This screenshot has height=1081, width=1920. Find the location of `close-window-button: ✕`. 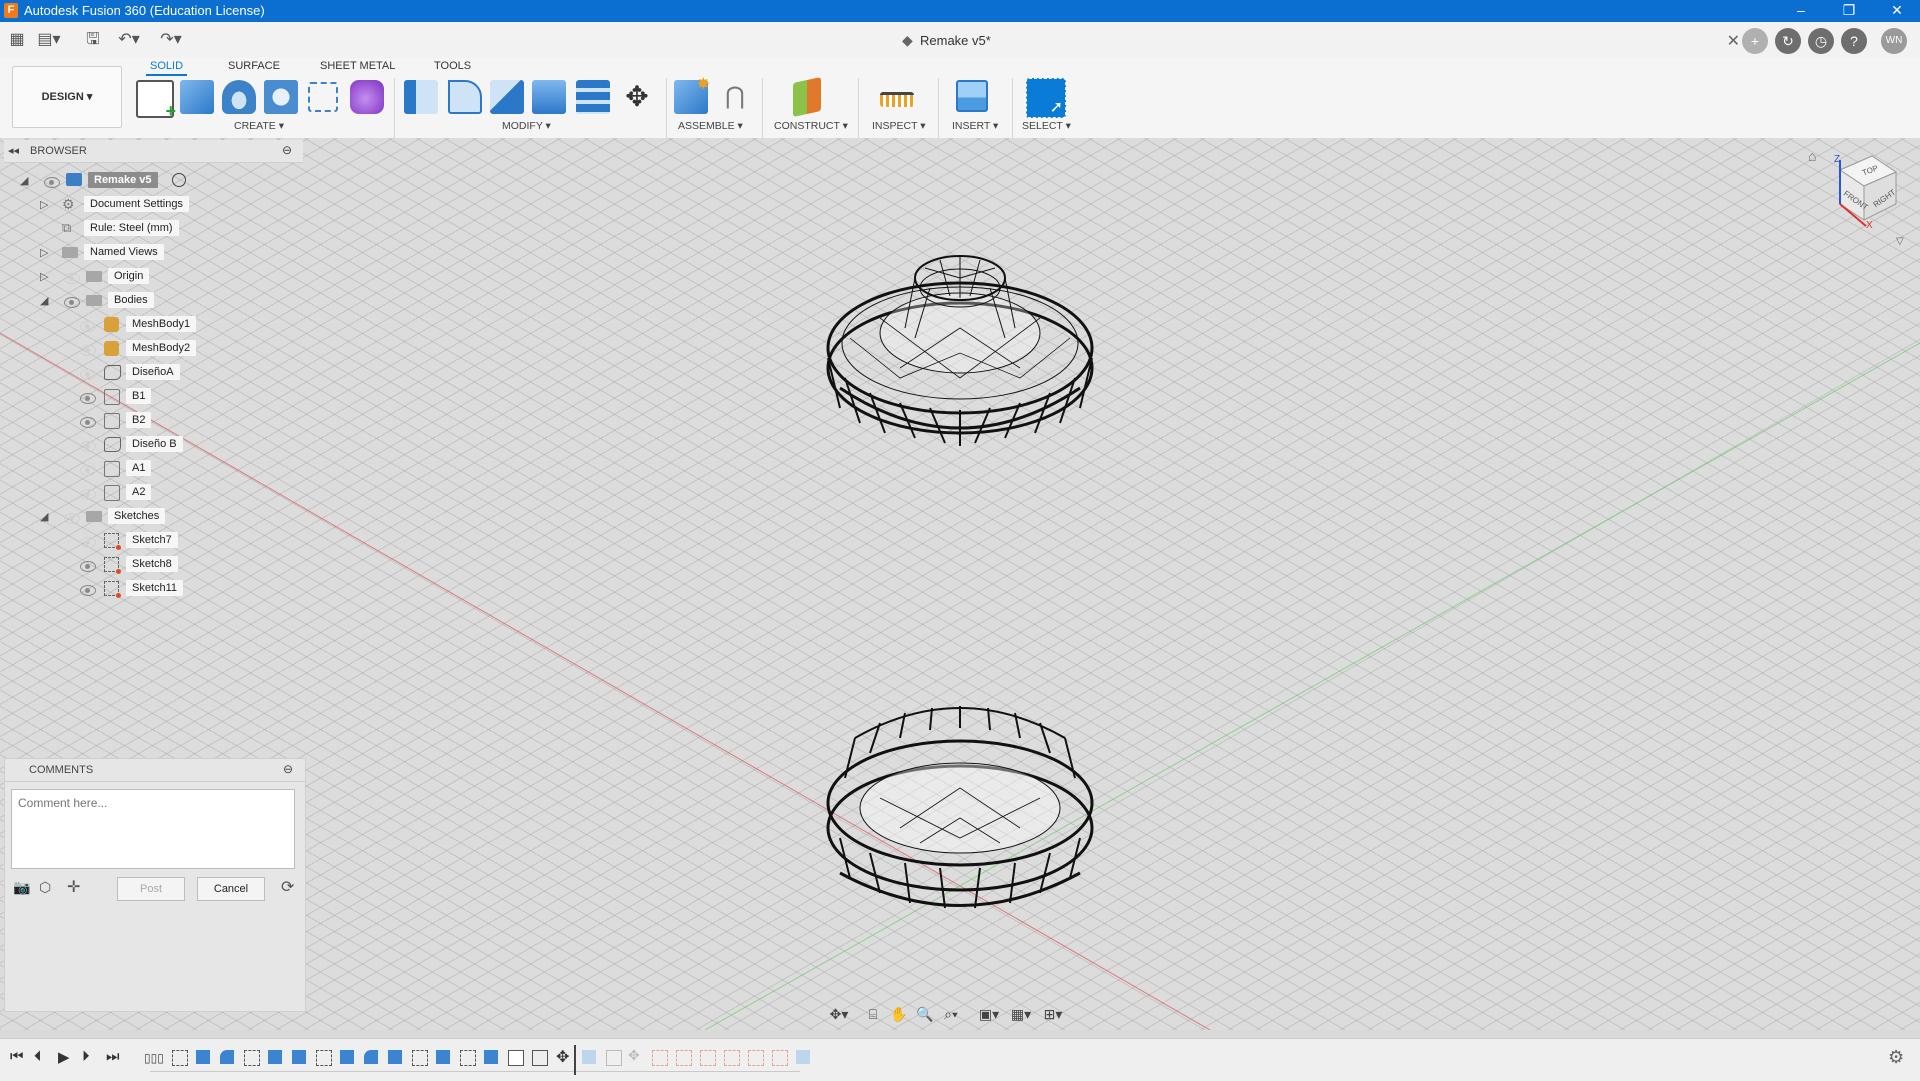

close-window-button: ✕ is located at coordinates (1897, 11).